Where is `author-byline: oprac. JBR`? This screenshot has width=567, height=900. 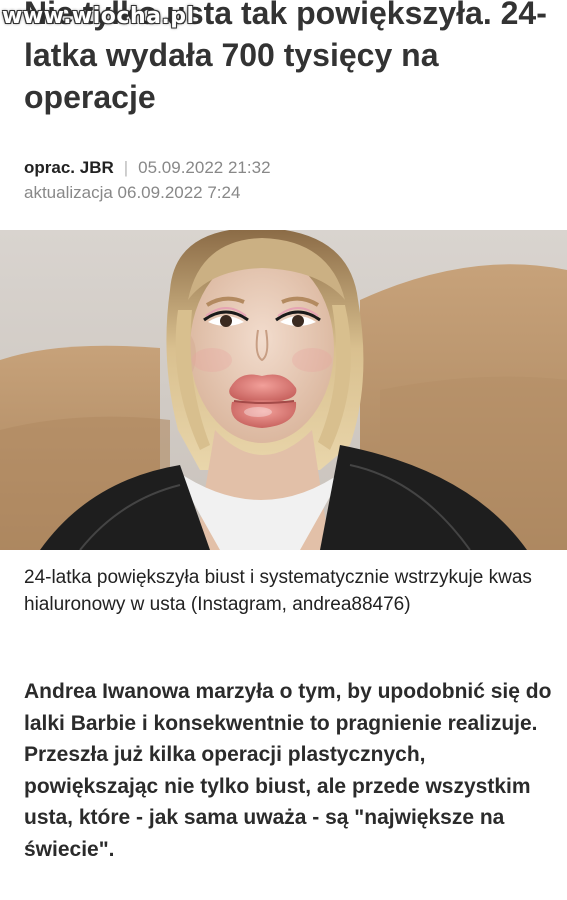 author-byline: oprac. JBR is located at coordinates (69, 167).